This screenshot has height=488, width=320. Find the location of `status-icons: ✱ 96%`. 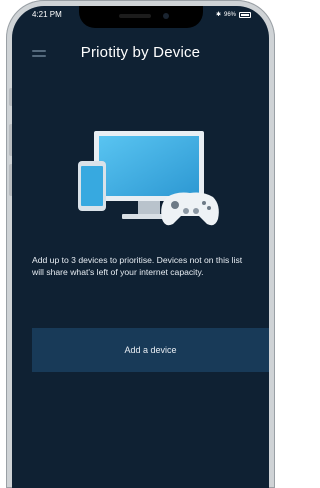

status-icons: ✱ 96% is located at coordinates (233, 14).